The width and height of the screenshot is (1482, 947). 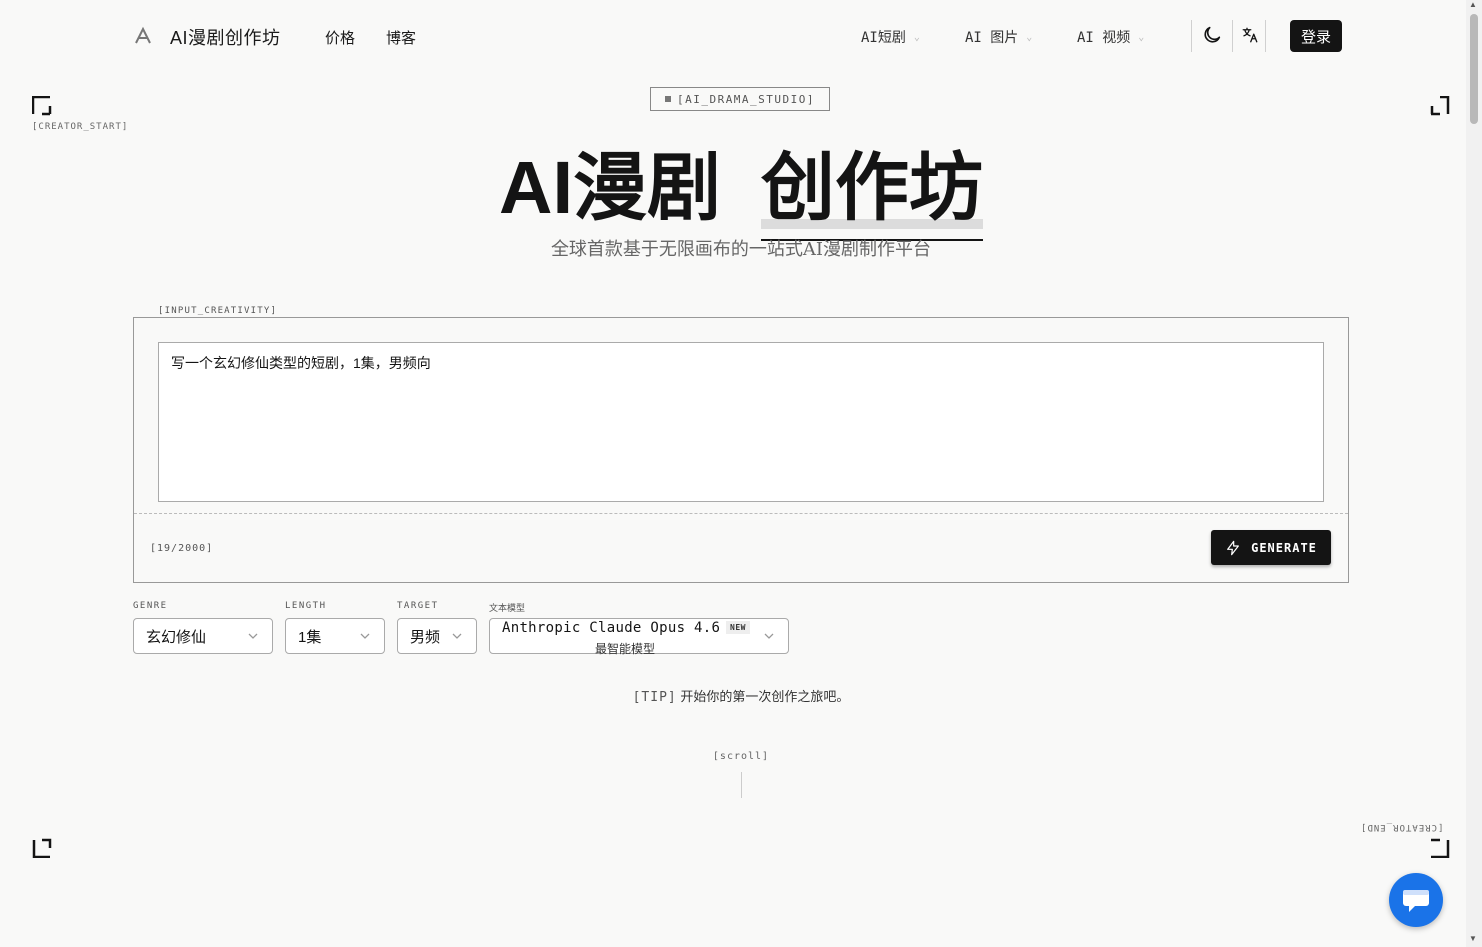 What do you see at coordinates (1473, 4) in the screenshot?
I see `scroll-up-arrow-icon: ▲` at bounding box center [1473, 4].